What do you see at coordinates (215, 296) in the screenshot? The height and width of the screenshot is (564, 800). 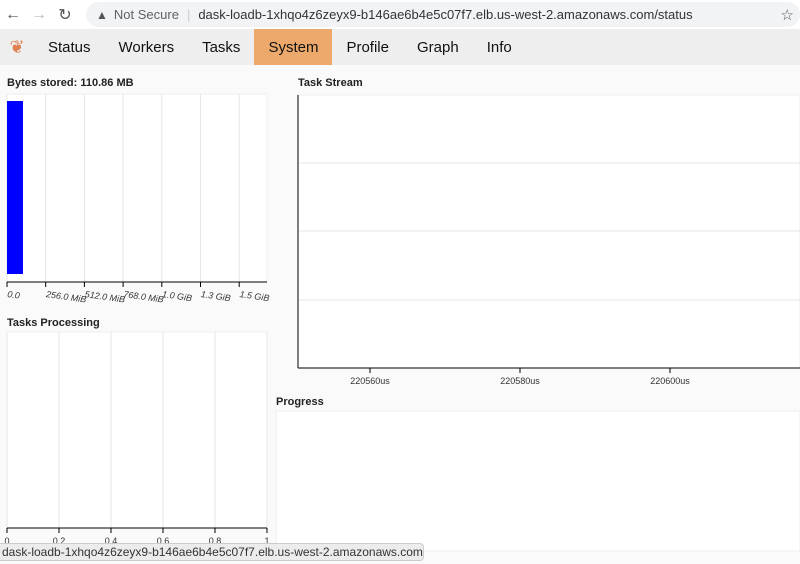 I see `tick-label: 1.3 GiB` at bounding box center [215, 296].